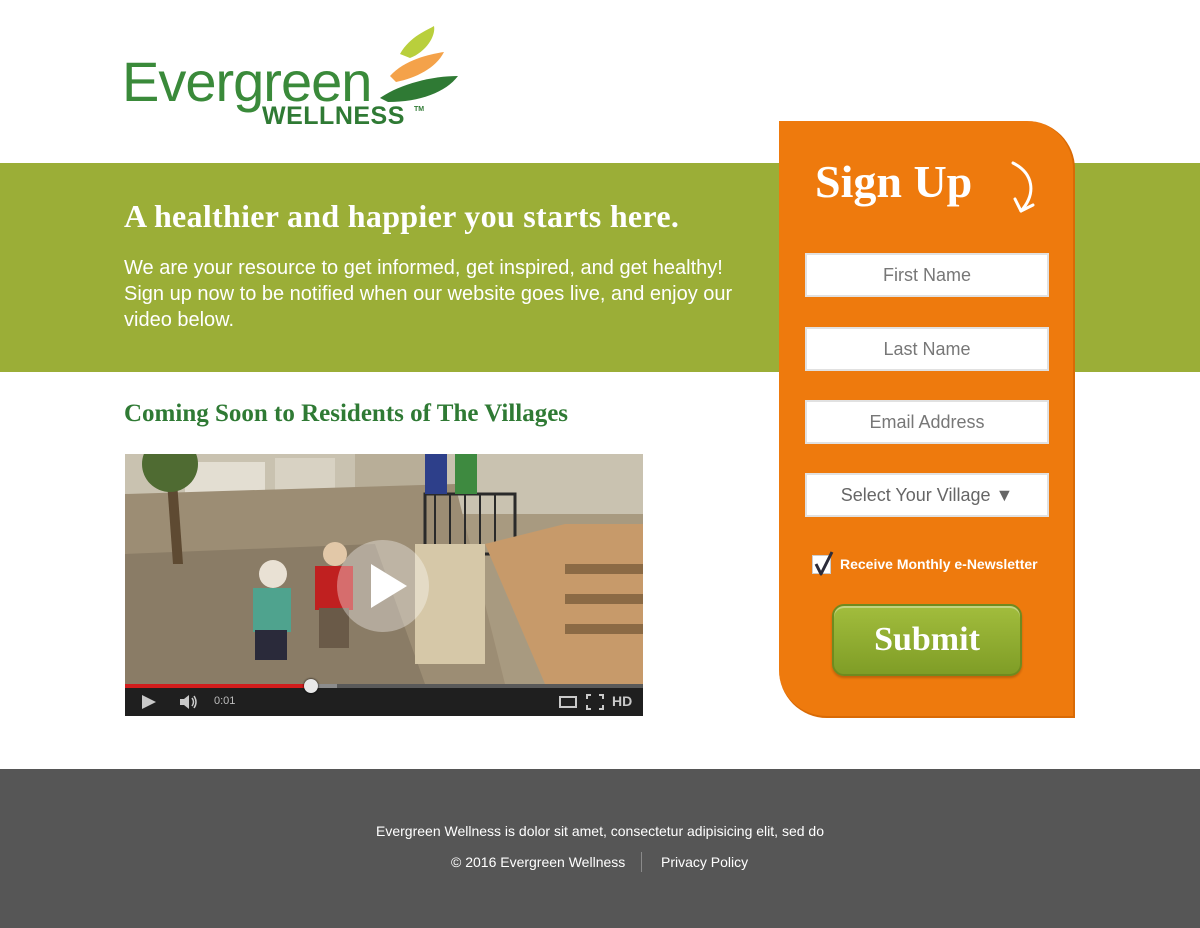 The image size is (1200, 928). What do you see at coordinates (346, 413) in the screenshot?
I see `section-heading: Coming Soon to Residents of The Villages` at bounding box center [346, 413].